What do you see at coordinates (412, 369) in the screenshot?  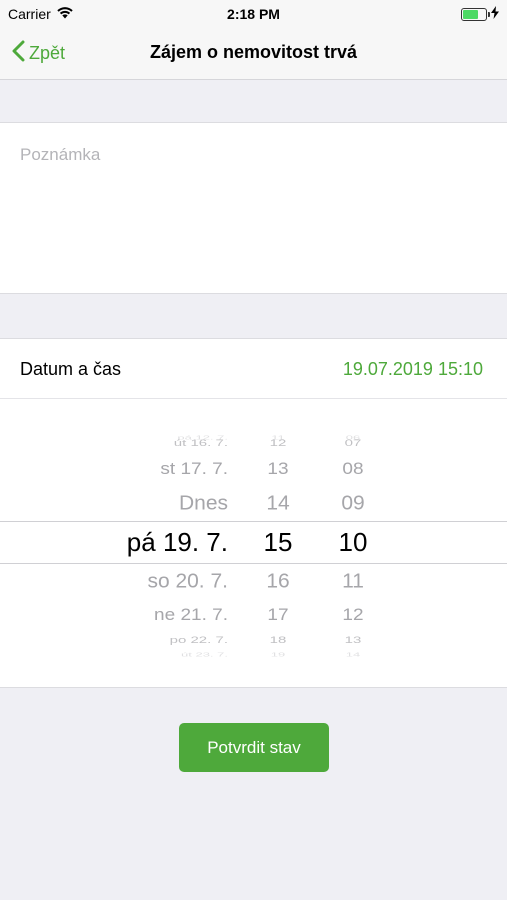 I see `date-time-value: 19.07.2019 15:10` at bounding box center [412, 369].